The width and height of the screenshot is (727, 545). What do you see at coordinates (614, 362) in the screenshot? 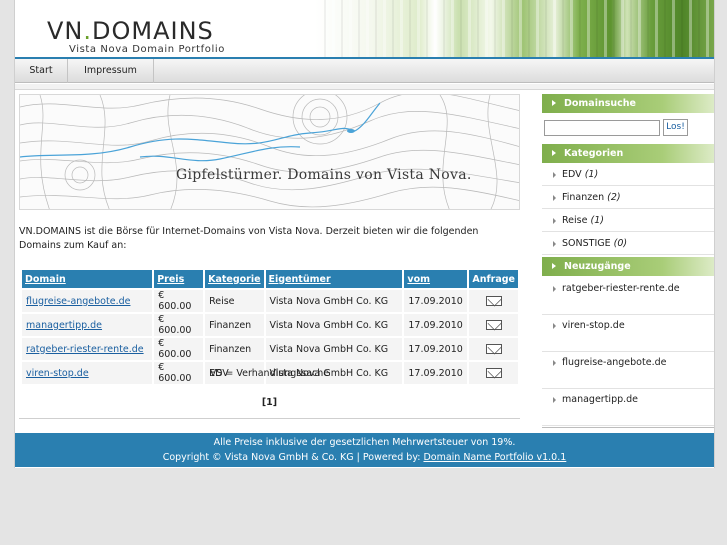
I see `new-domain-name: flugreise-angebote.de` at bounding box center [614, 362].